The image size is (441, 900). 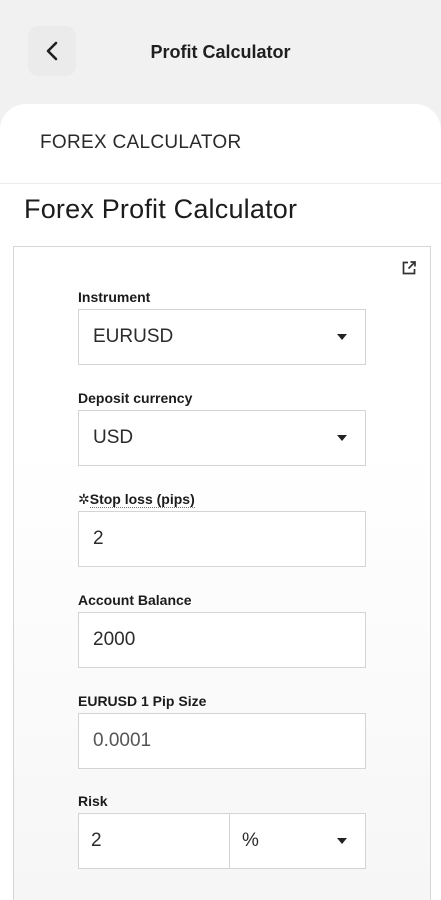 I want to click on instrument-value: EURUSD, so click(x=133, y=336).